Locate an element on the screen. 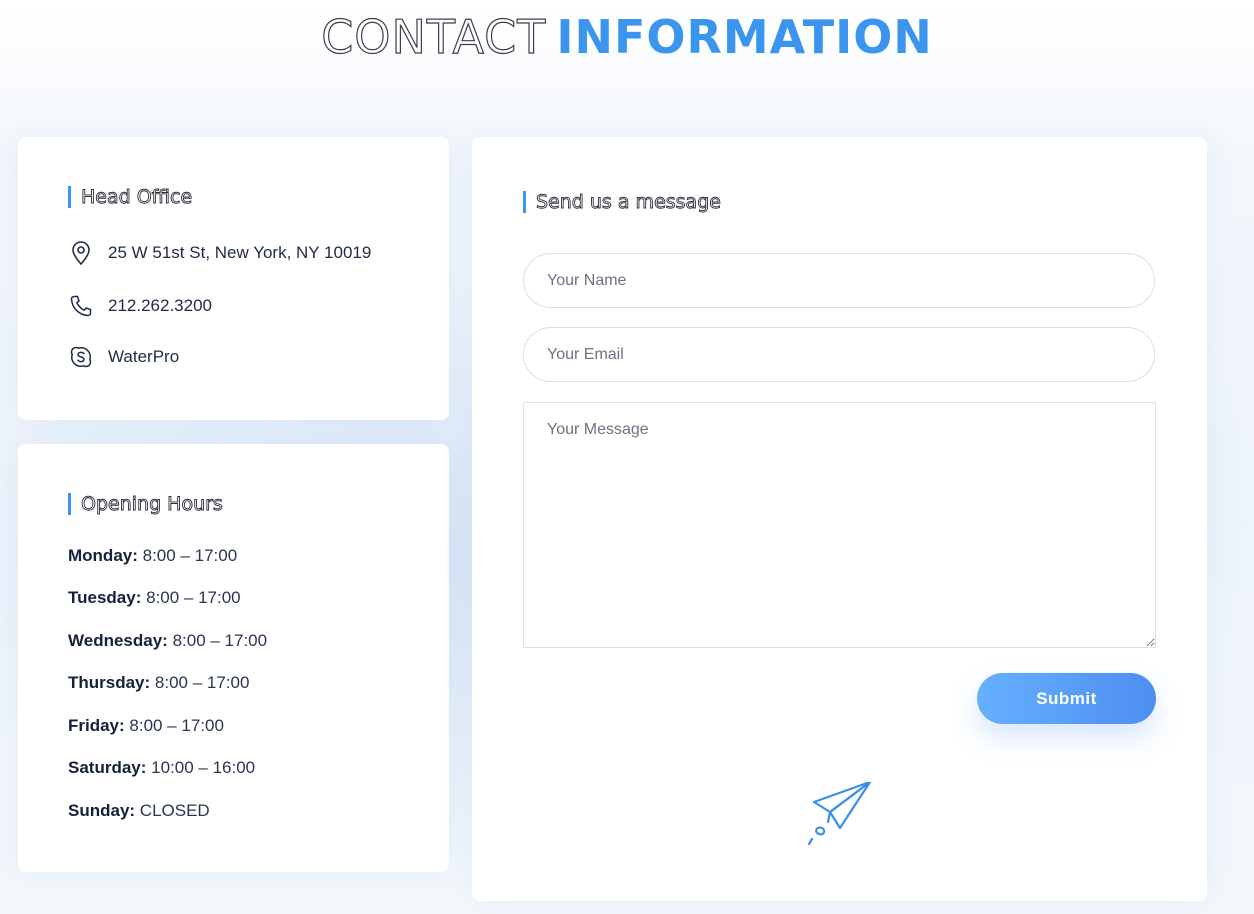 Image resolution: width=1254 pixels, height=914 pixels. day-label: Monday: is located at coordinates (103, 555).